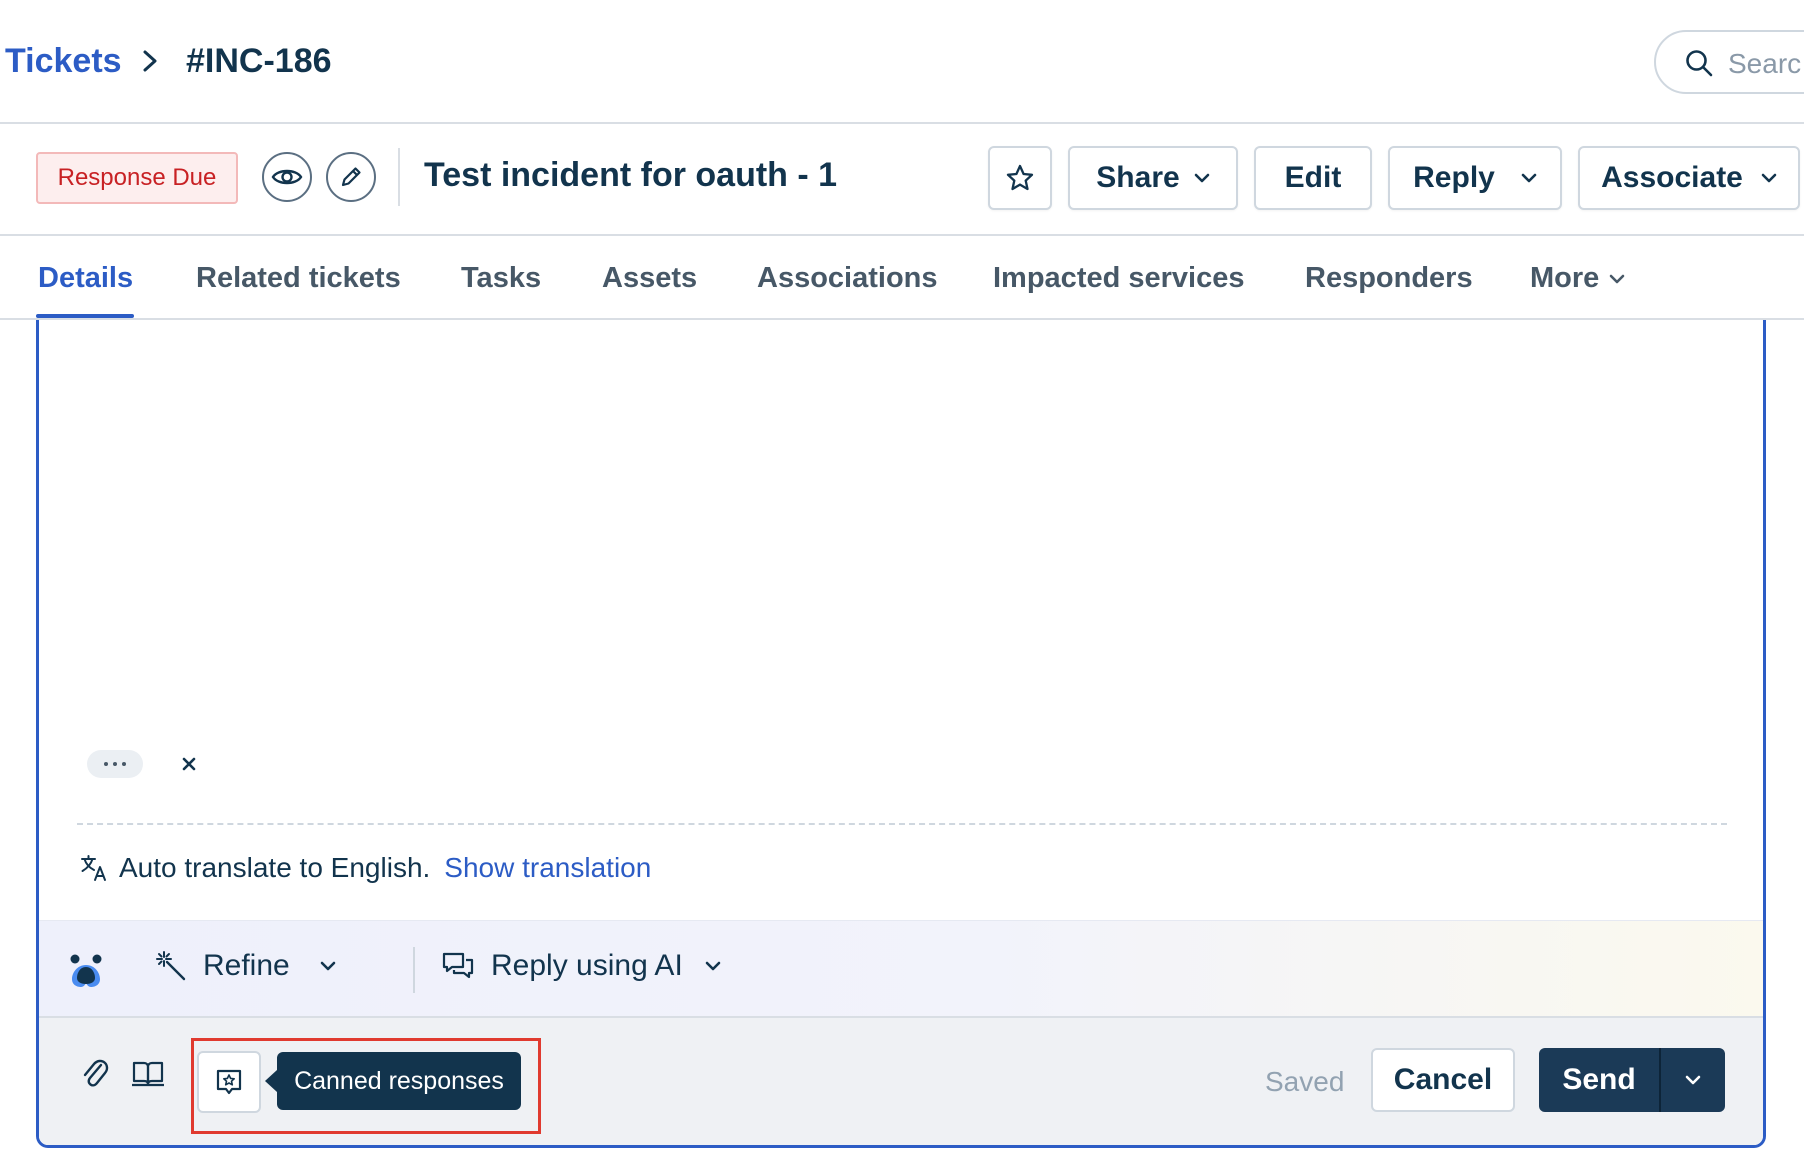 The width and height of the screenshot is (1804, 1168). I want to click on share-button: Share, so click(1153, 178).